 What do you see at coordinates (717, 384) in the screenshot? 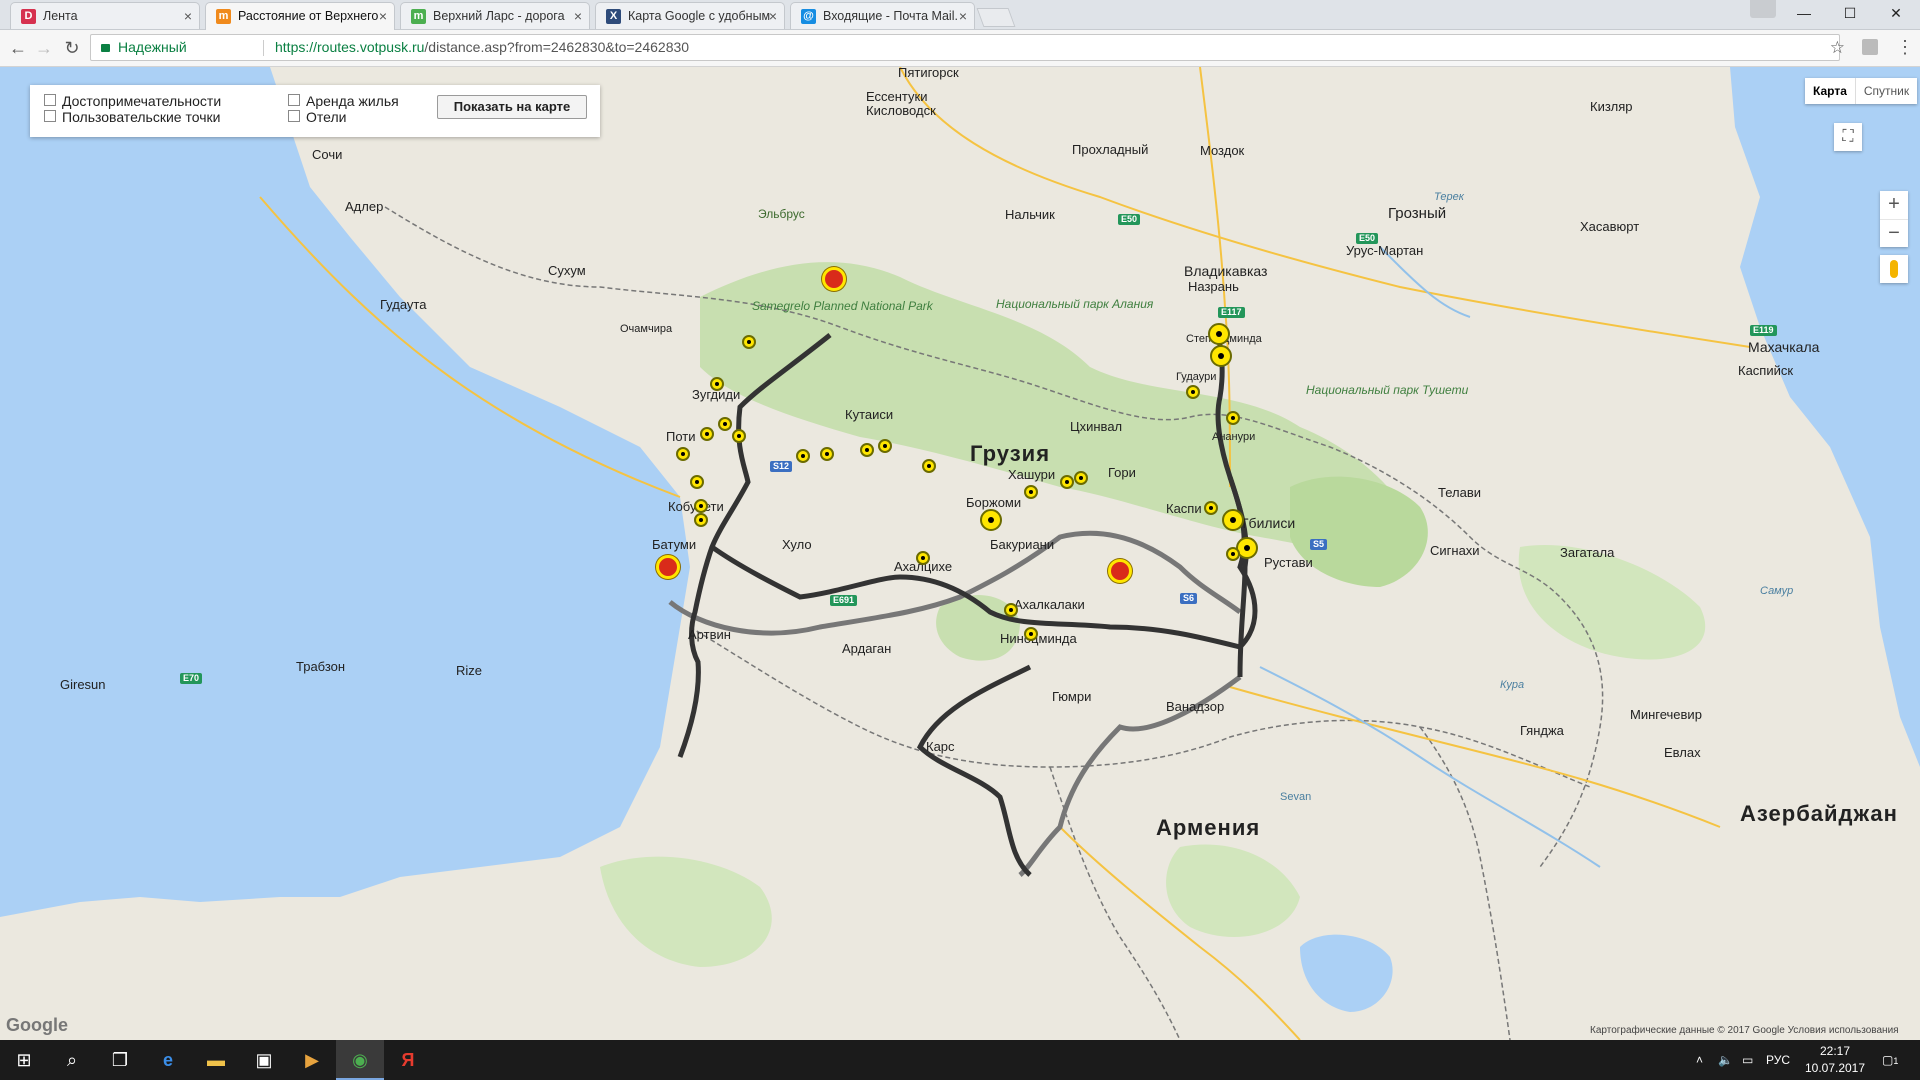
I see `poi-zugdidi` at bounding box center [717, 384].